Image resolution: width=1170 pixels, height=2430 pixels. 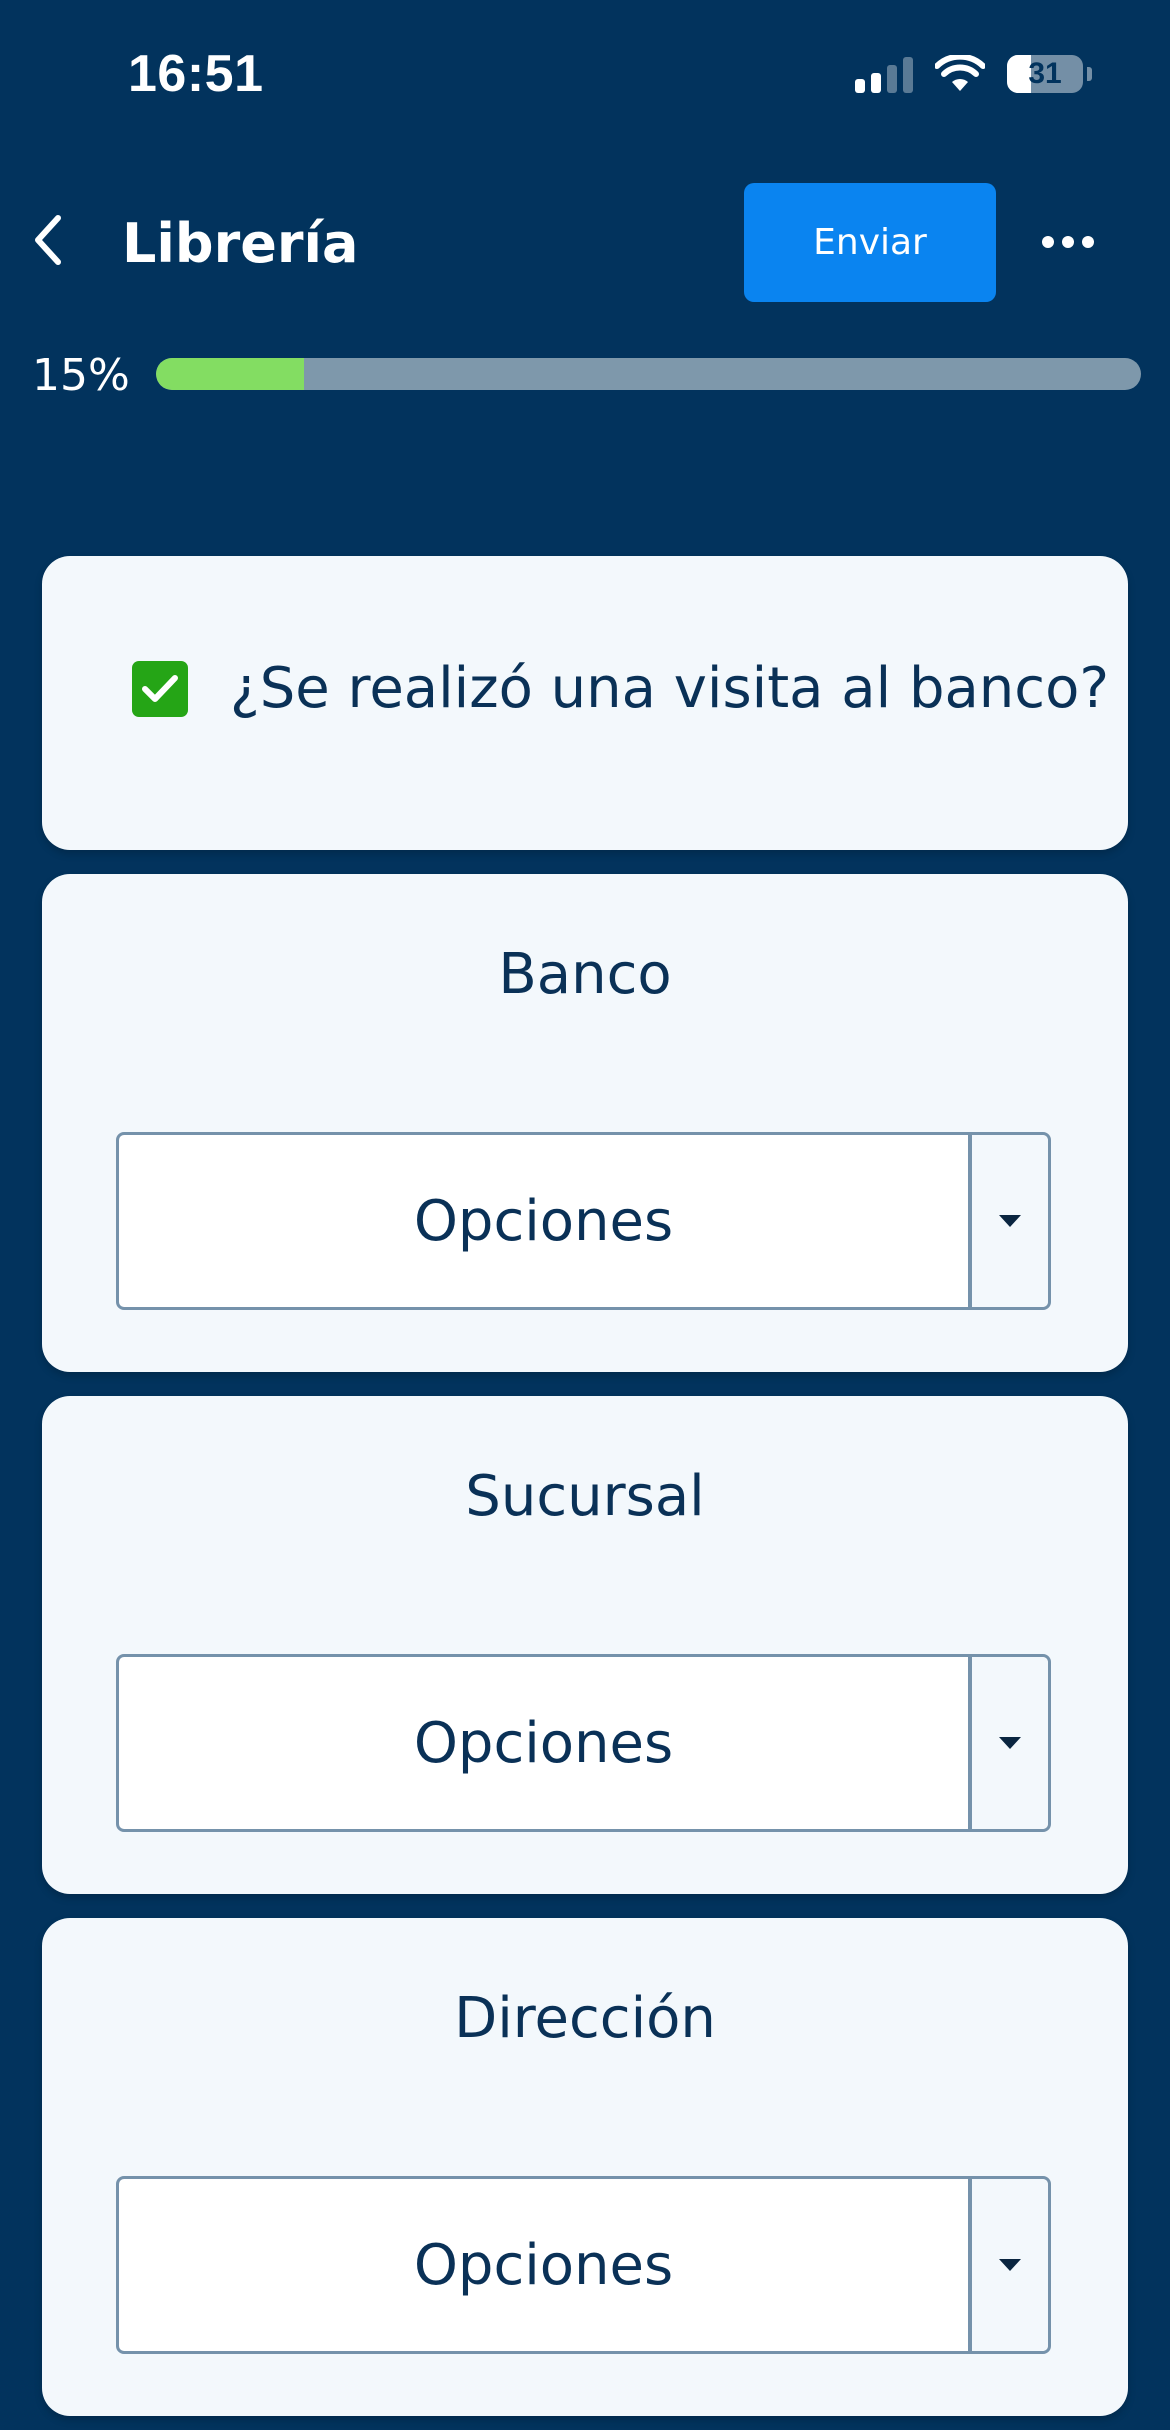 I want to click on page-title: Librería, so click(x=240, y=243).